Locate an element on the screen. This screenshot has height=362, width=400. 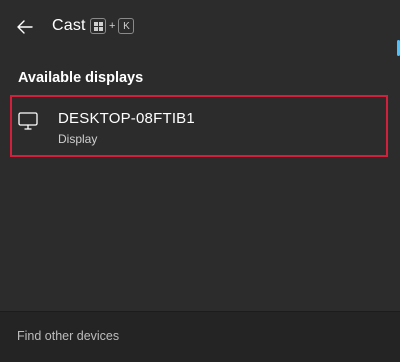
windows-key is located at coordinates (98, 26).